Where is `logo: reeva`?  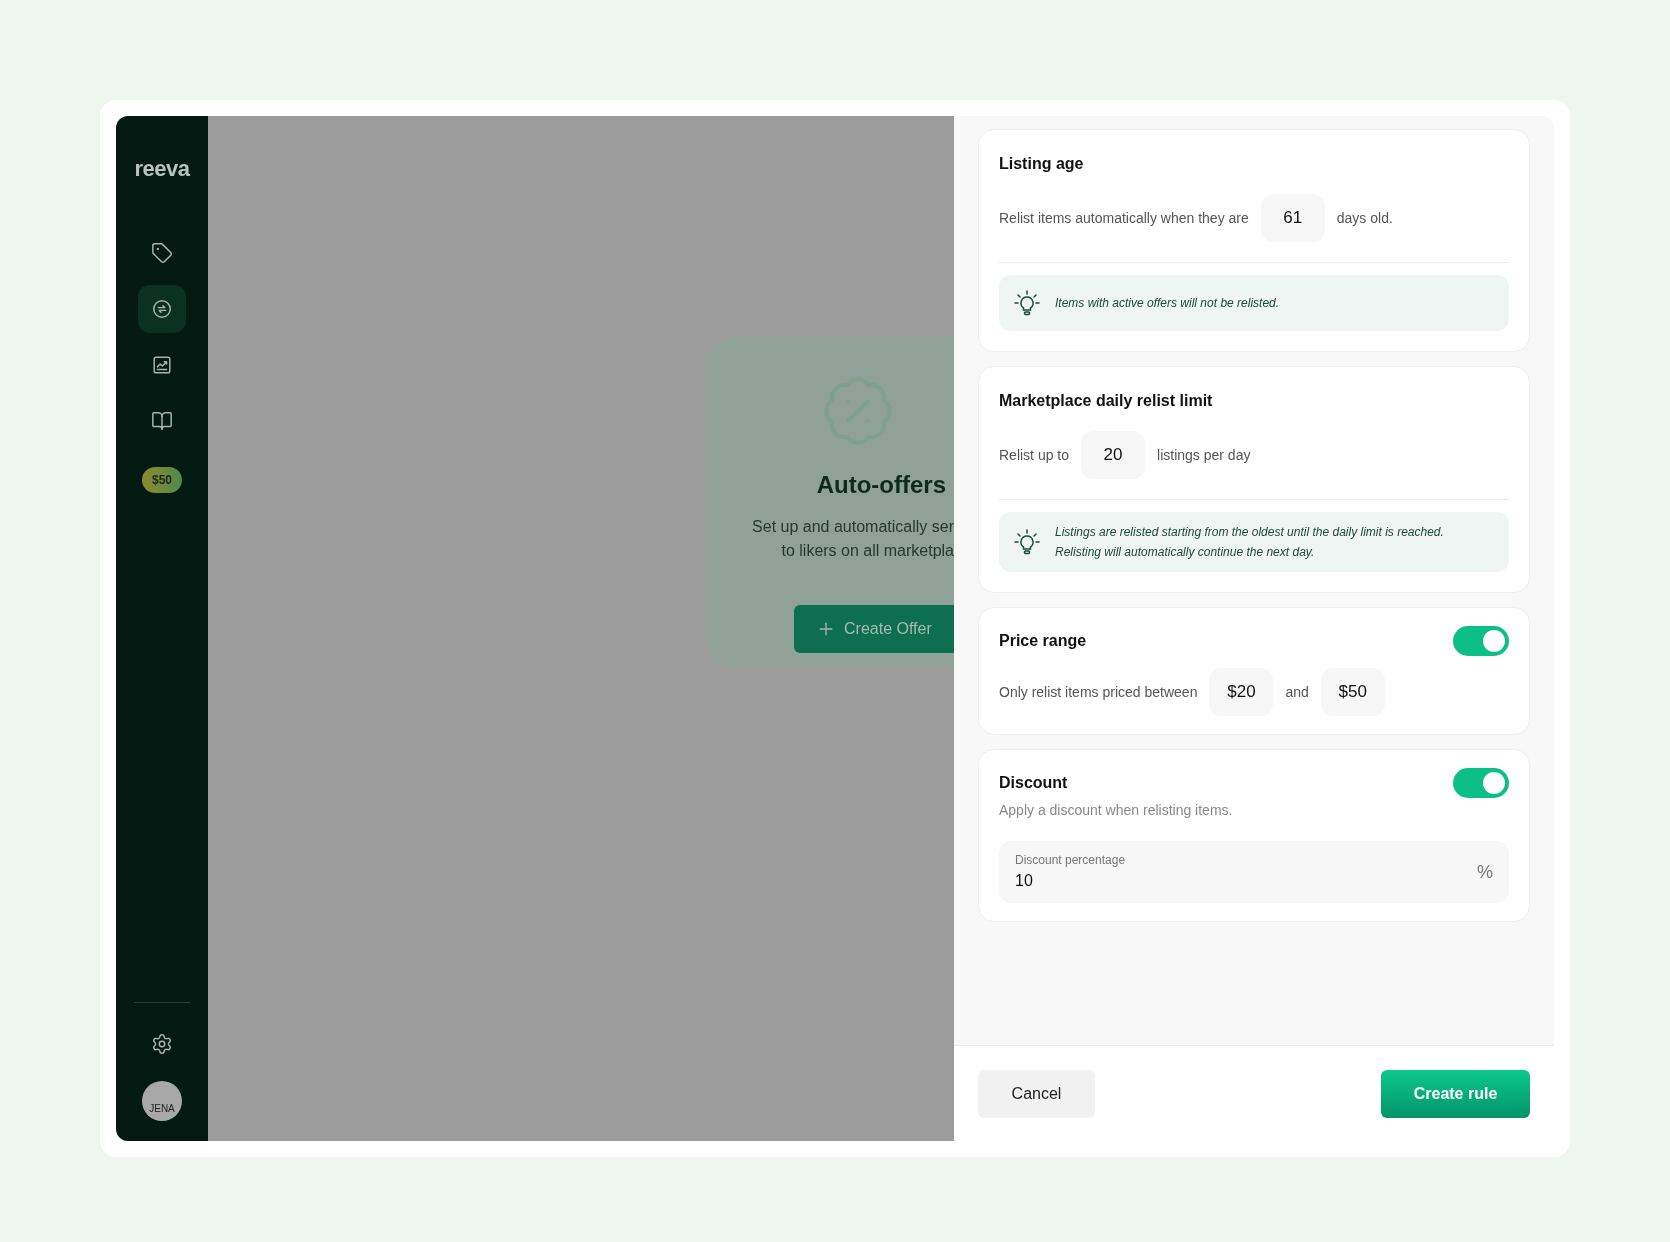 logo: reeva is located at coordinates (162, 169).